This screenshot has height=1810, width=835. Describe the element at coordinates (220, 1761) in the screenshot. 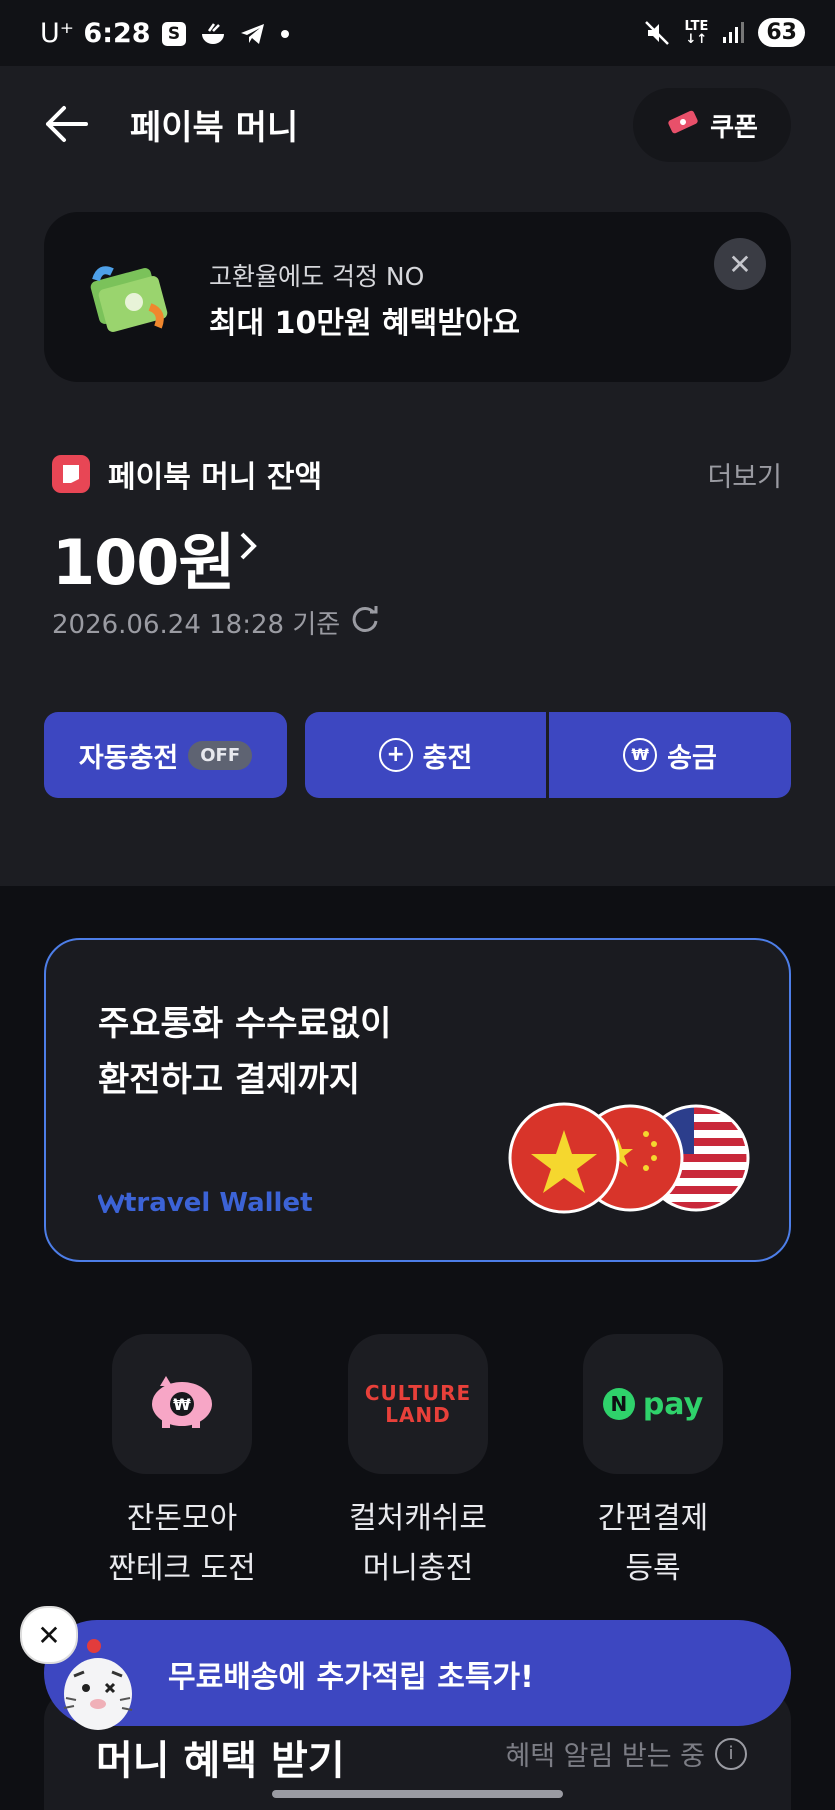

I see `benefit-heading: 머니 혜택 받기` at that location.